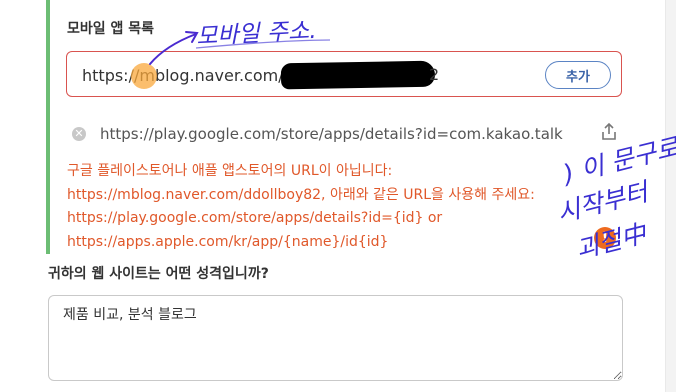  Describe the element at coordinates (670, 196) in the screenshot. I see `page-scroll-edge` at that location.